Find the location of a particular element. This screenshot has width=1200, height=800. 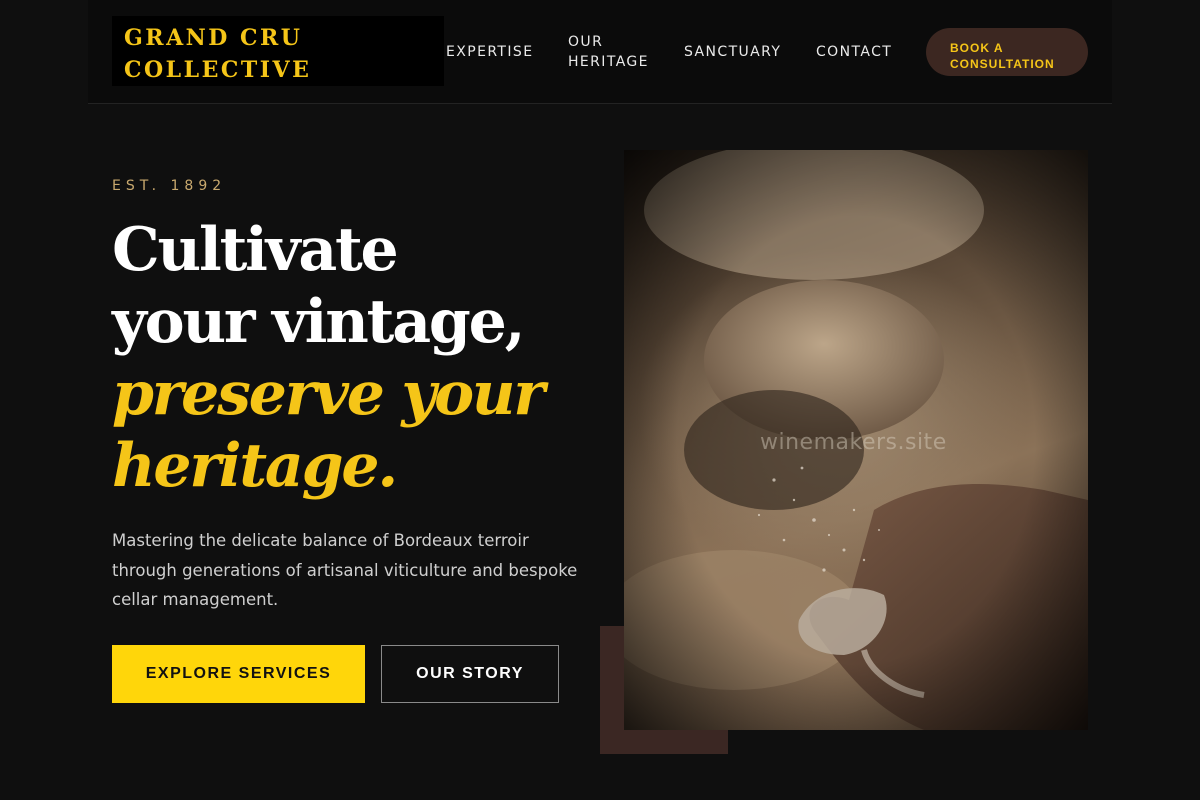

image-watermark: winemakers.site is located at coordinates (853, 442).